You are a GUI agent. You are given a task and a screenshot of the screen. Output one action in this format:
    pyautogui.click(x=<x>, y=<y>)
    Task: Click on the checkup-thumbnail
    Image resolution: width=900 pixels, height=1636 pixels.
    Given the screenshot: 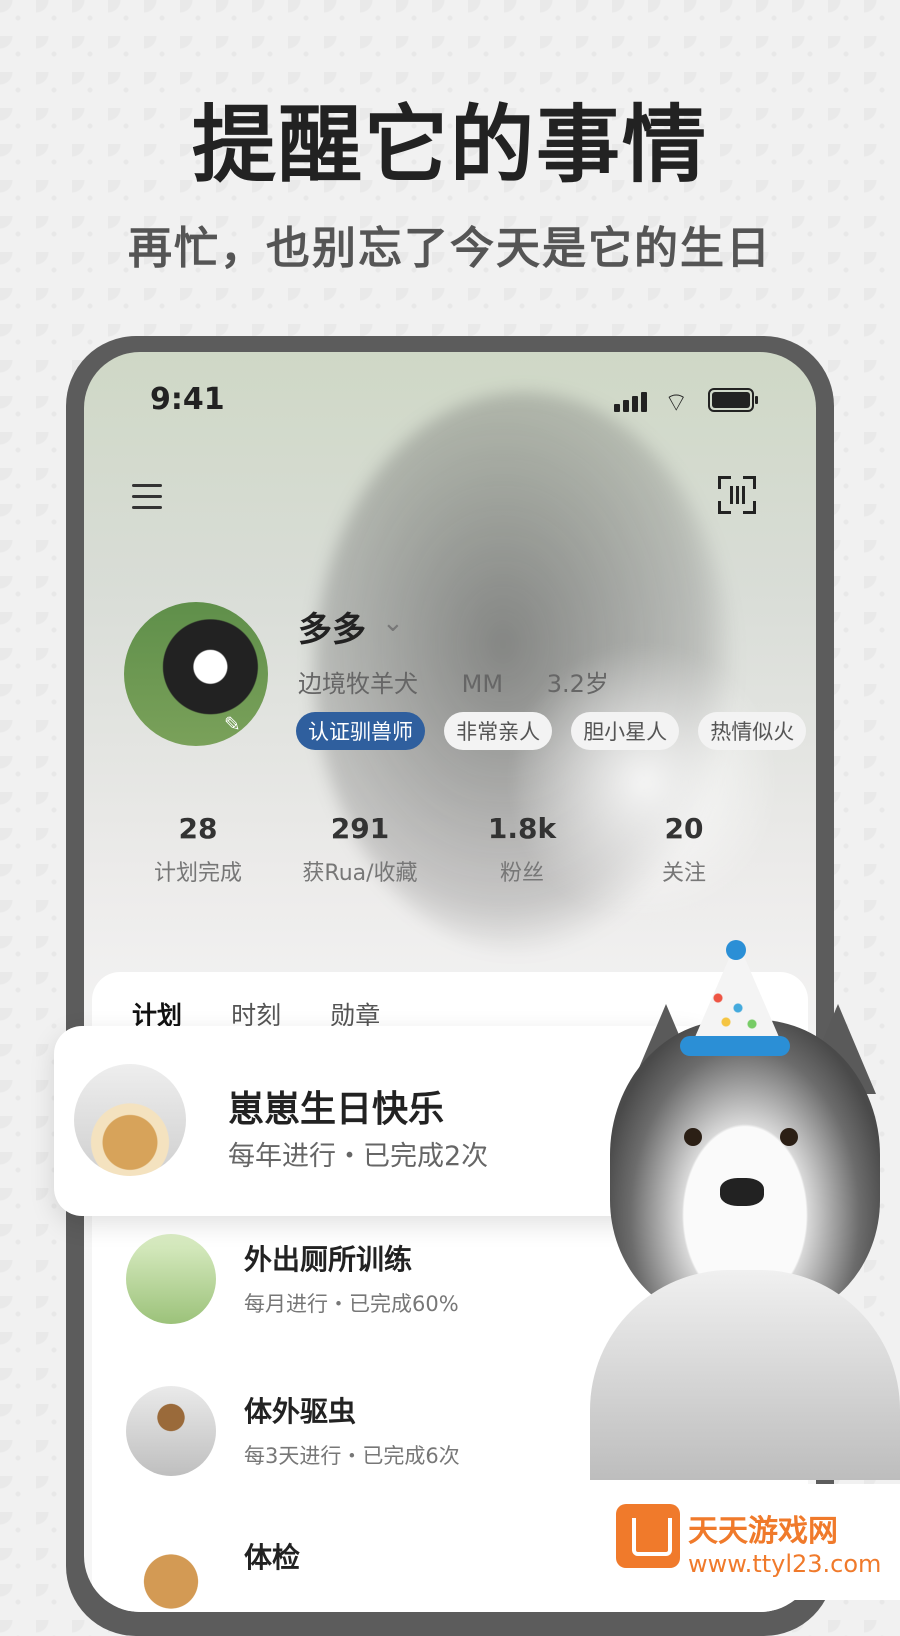 What is the action you would take?
    pyautogui.click(x=171, y=1572)
    